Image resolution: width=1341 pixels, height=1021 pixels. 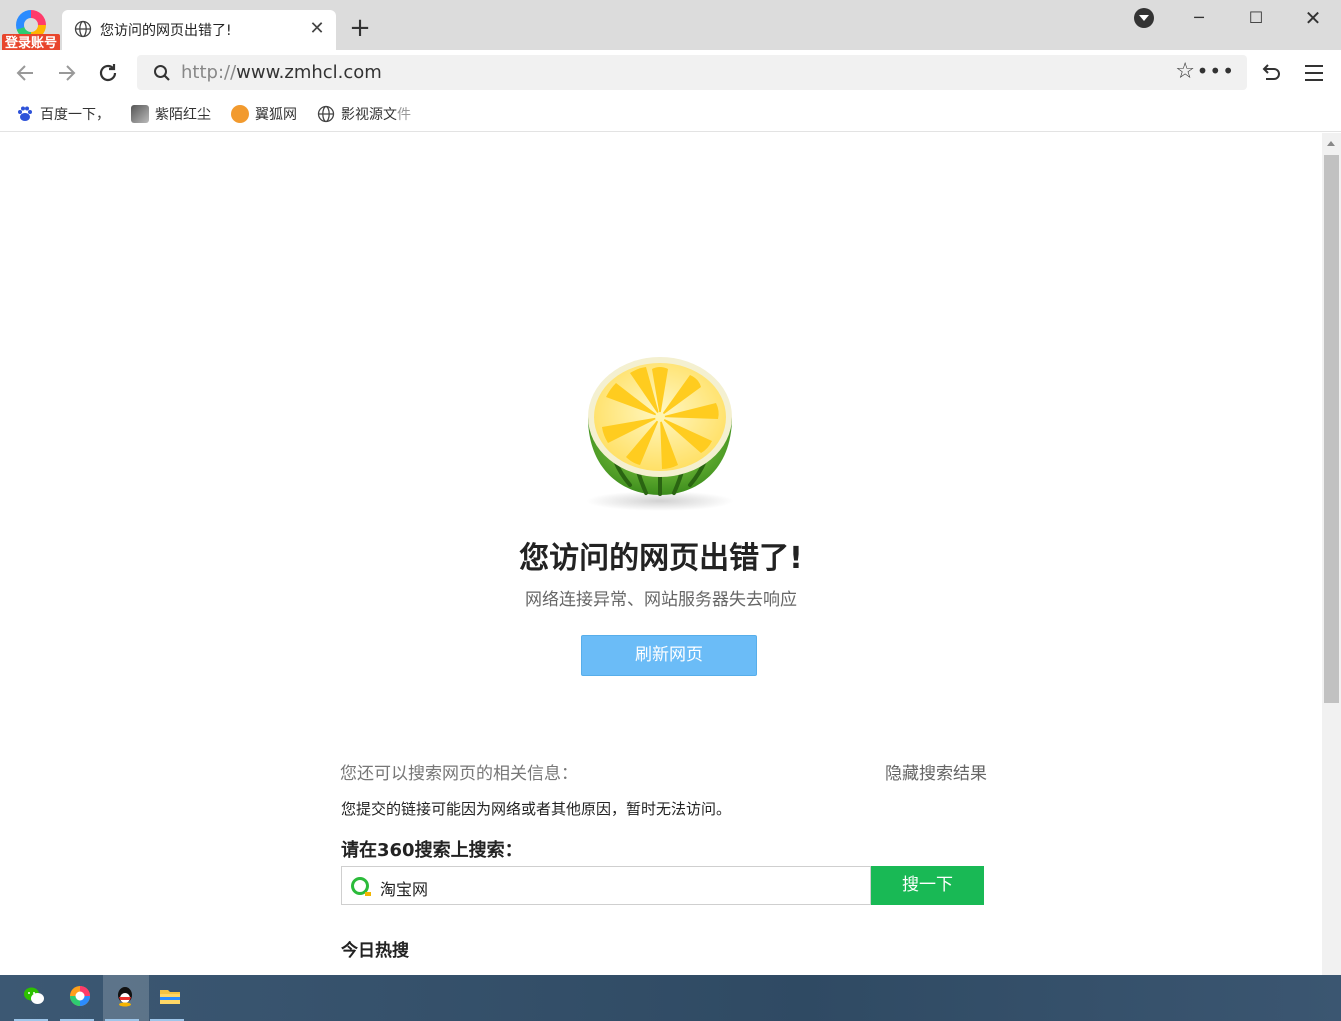 I want to click on tab-list-dropdown-icon, so click(x=1144, y=18).